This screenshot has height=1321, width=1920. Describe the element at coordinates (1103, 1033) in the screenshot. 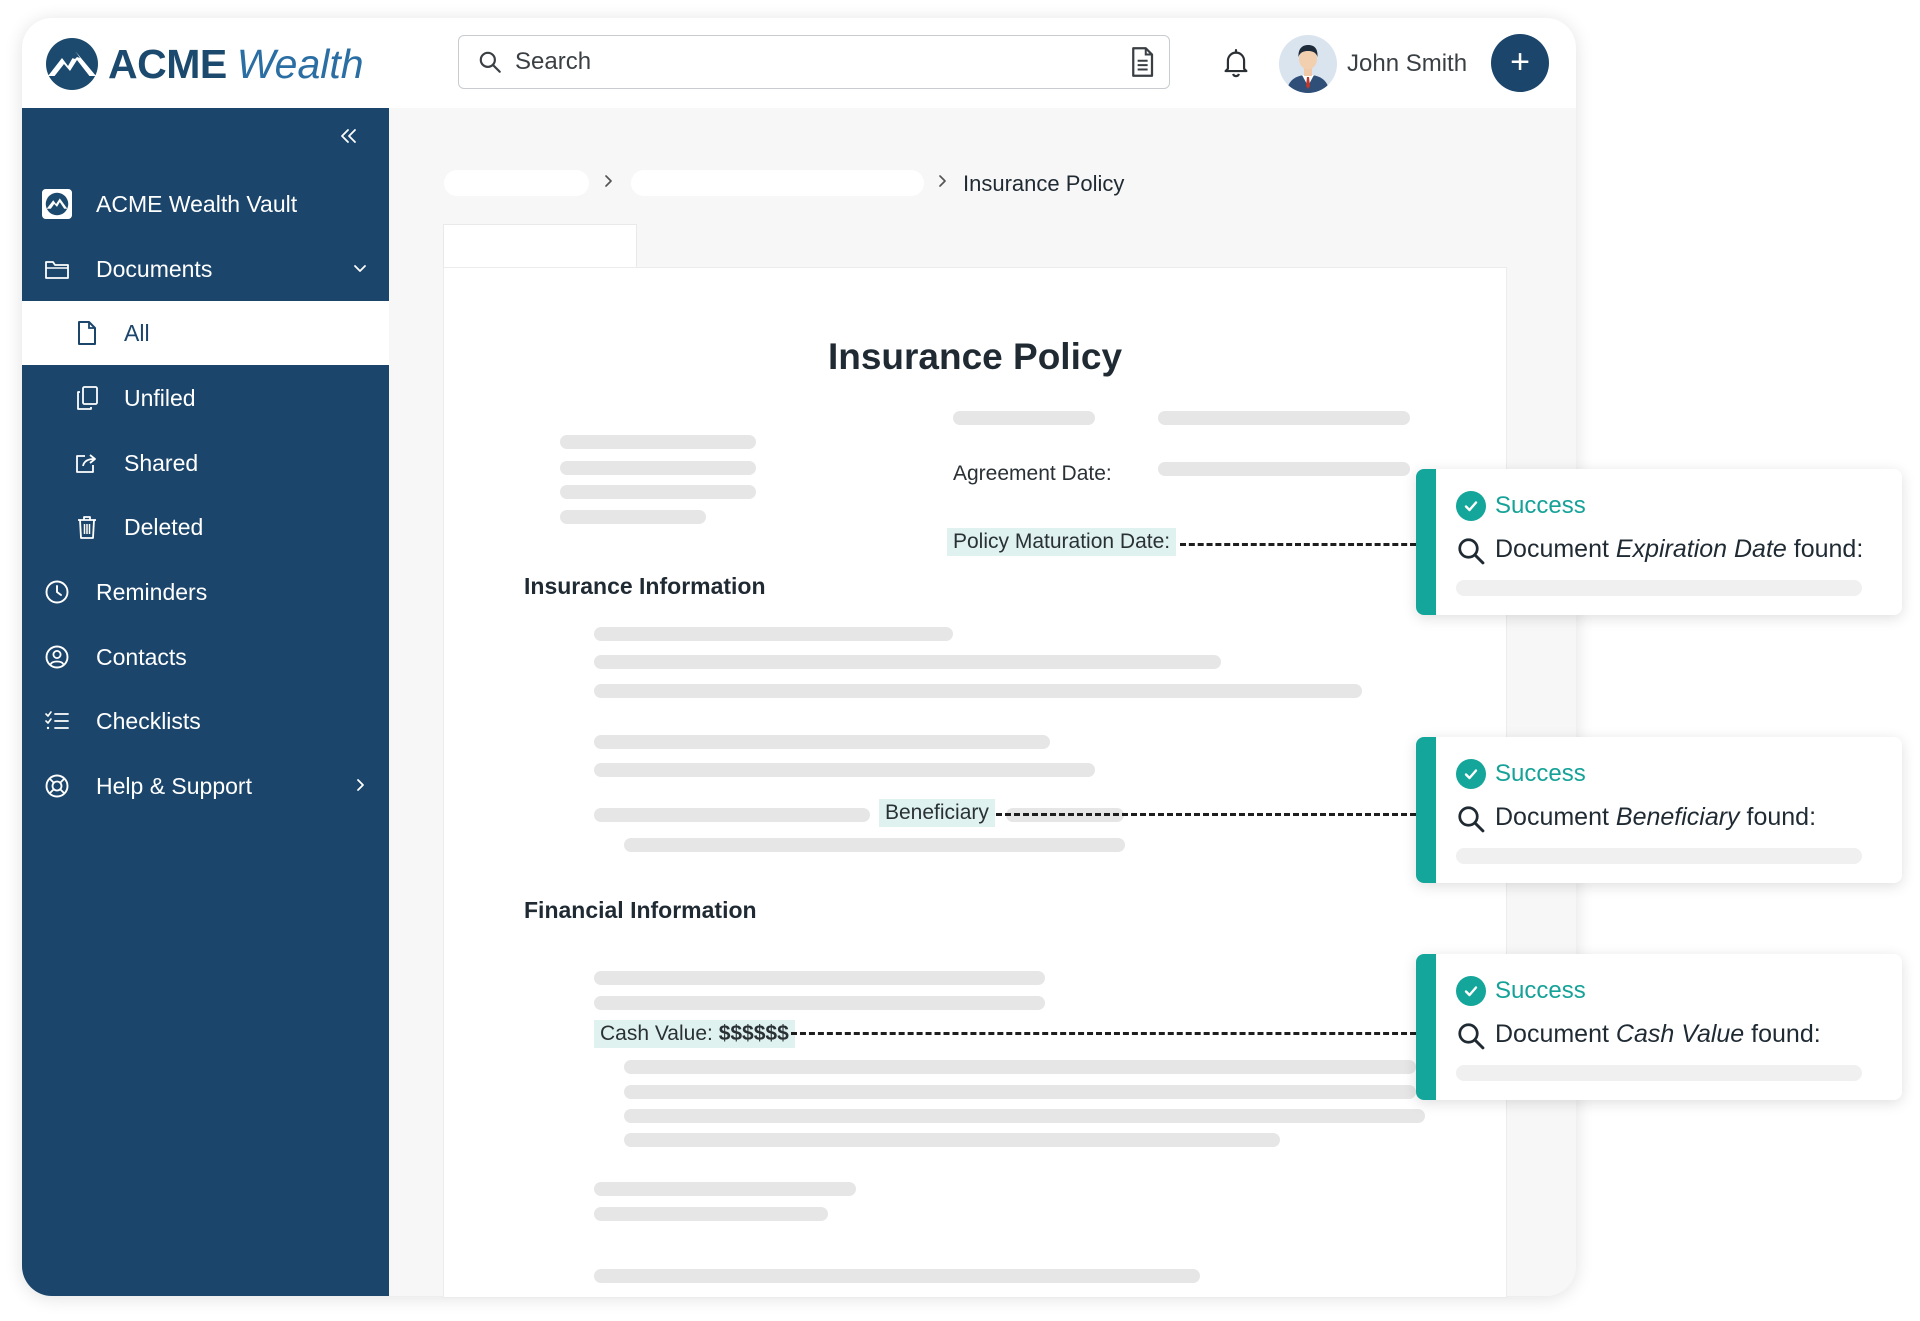

I see `connector-line` at that location.